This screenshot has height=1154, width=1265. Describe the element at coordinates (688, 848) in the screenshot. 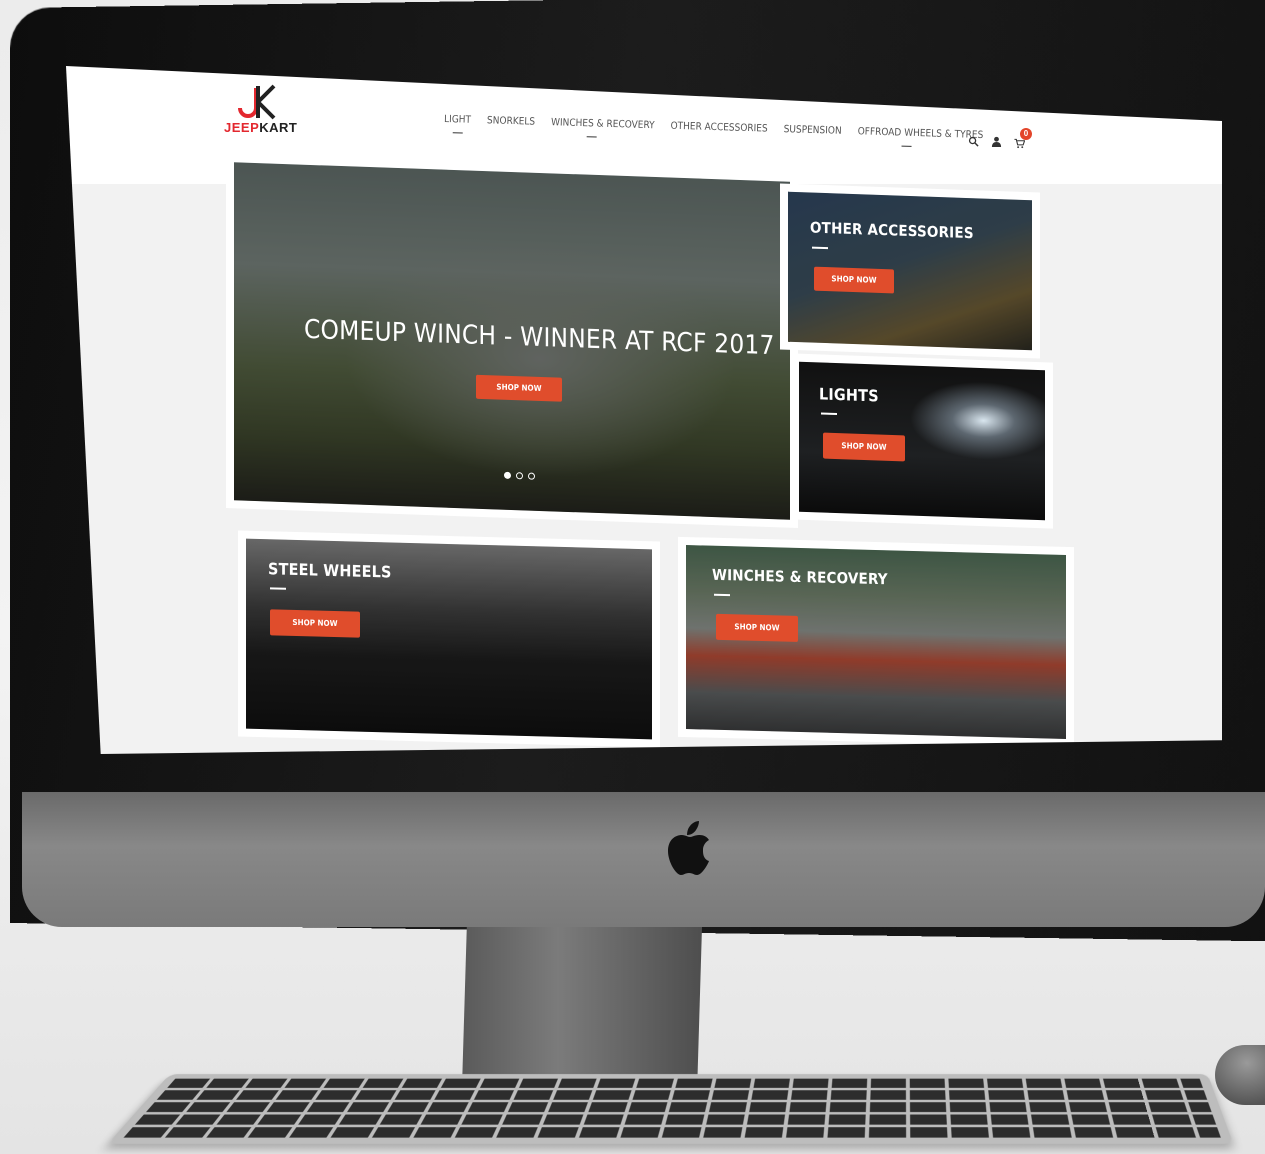

I see `apple-logo-icon` at that location.